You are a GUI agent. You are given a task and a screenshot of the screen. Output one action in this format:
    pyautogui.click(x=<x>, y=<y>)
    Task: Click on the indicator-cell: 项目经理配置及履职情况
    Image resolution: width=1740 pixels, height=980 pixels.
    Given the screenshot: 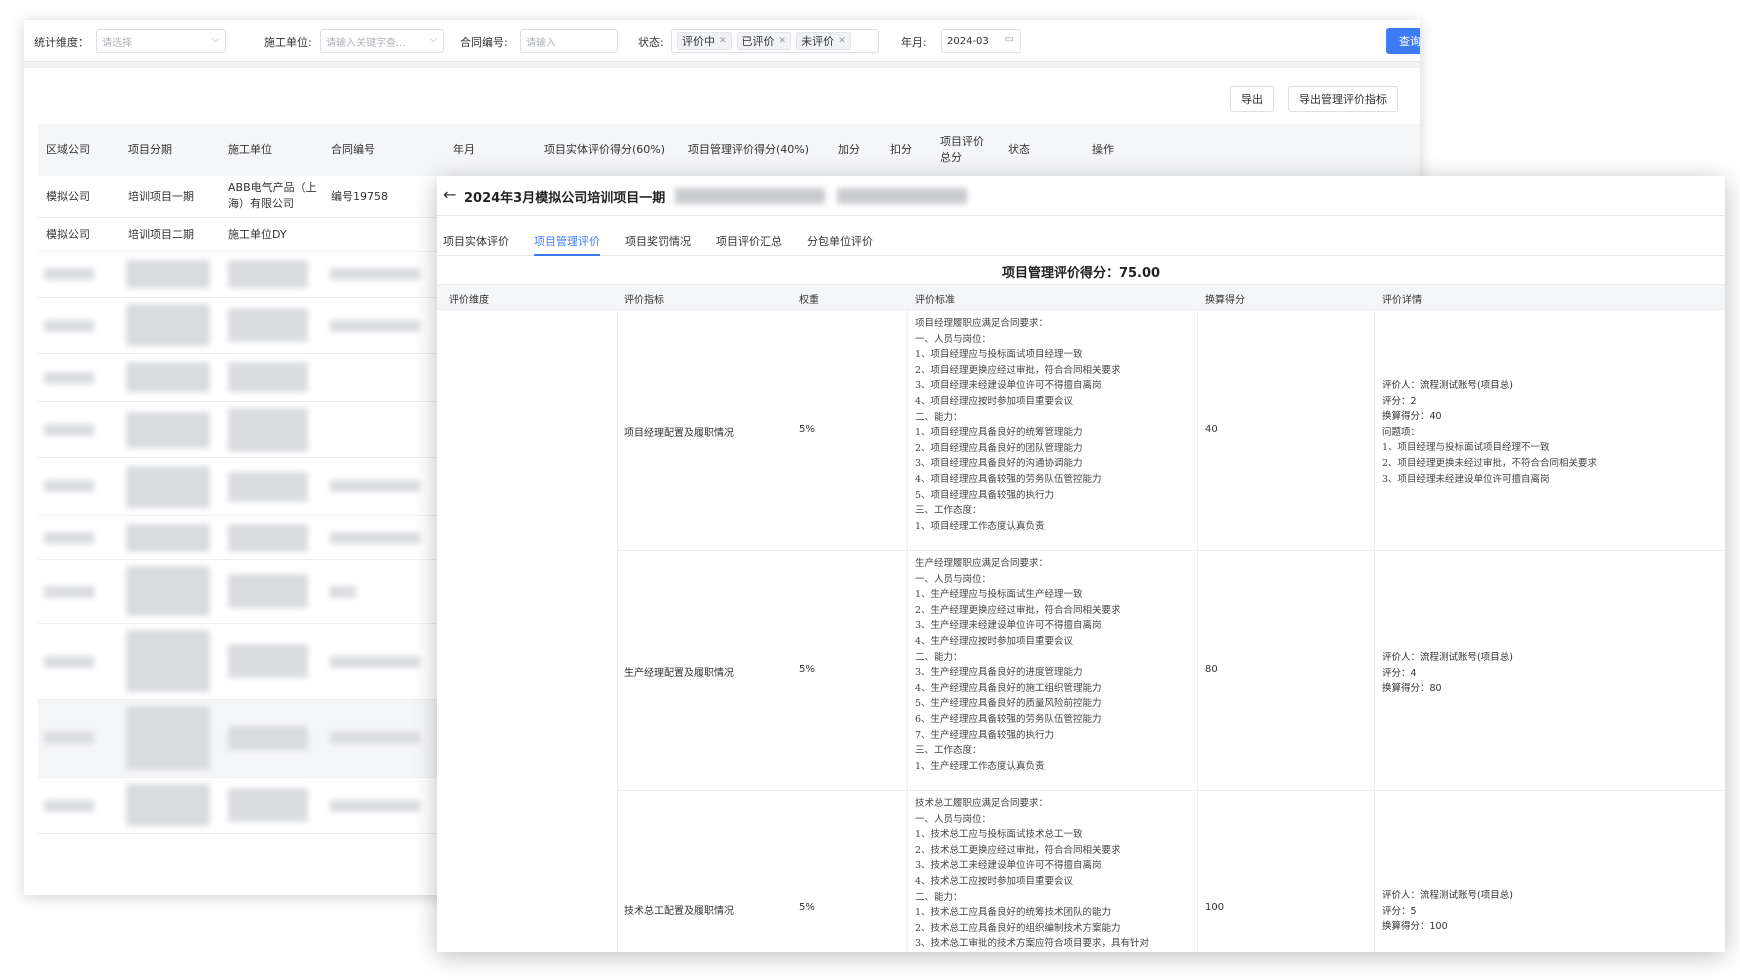 What is the action you would take?
    pyautogui.click(x=679, y=433)
    